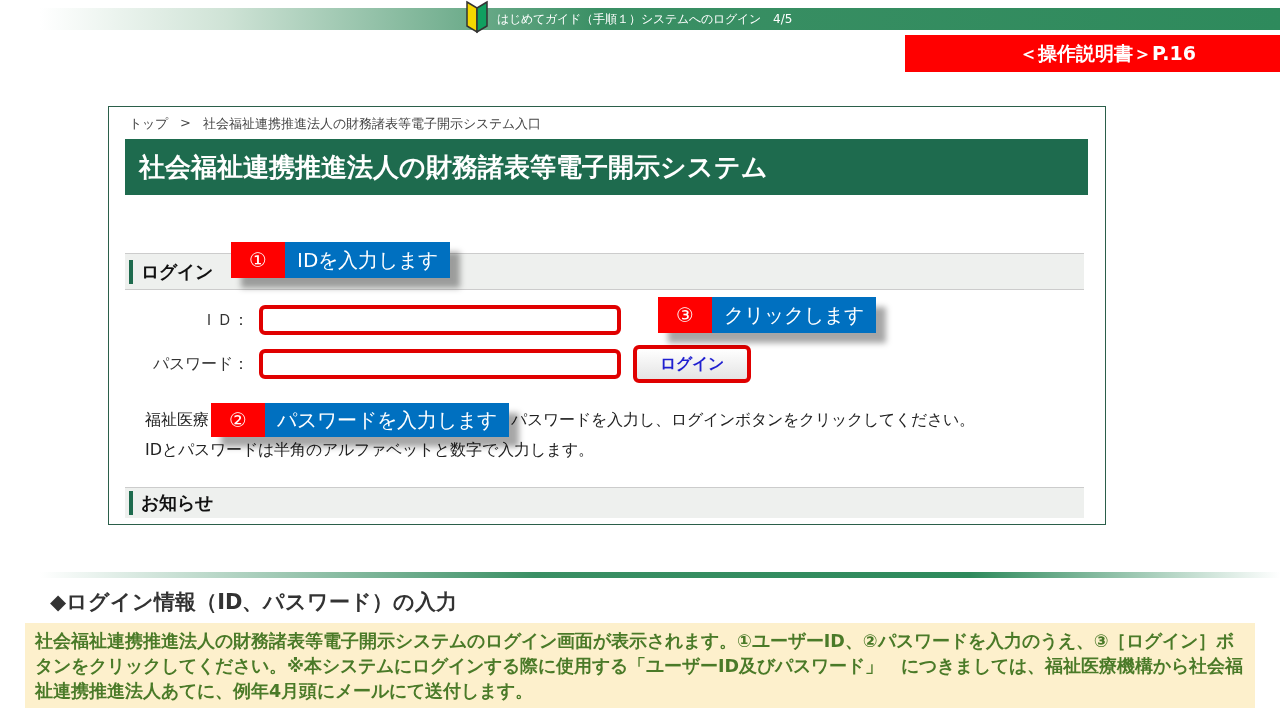 The image size is (1280, 720). What do you see at coordinates (743, 420) in the screenshot?
I see `instruction-text: パスワードを入力し、ログインボタンをクリックしてください。` at bounding box center [743, 420].